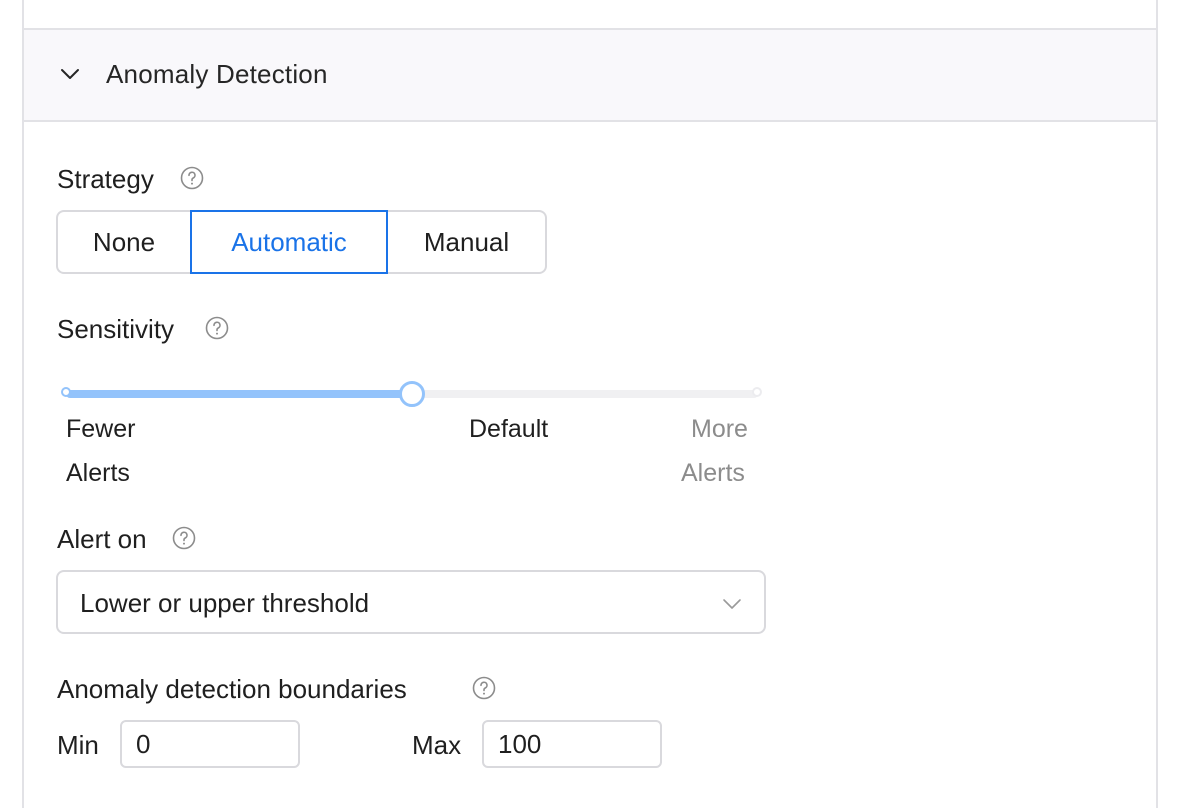 The width and height of the screenshot is (1178, 808). I want to click on slider-dot-fewer, so click(66, 392).